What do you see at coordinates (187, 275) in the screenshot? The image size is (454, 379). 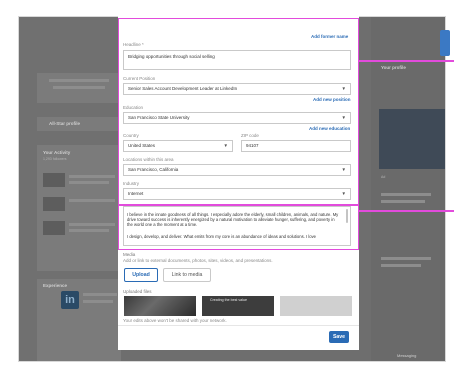 I see `link-to-media-button: Link to media` at bounding box center [187, 275].